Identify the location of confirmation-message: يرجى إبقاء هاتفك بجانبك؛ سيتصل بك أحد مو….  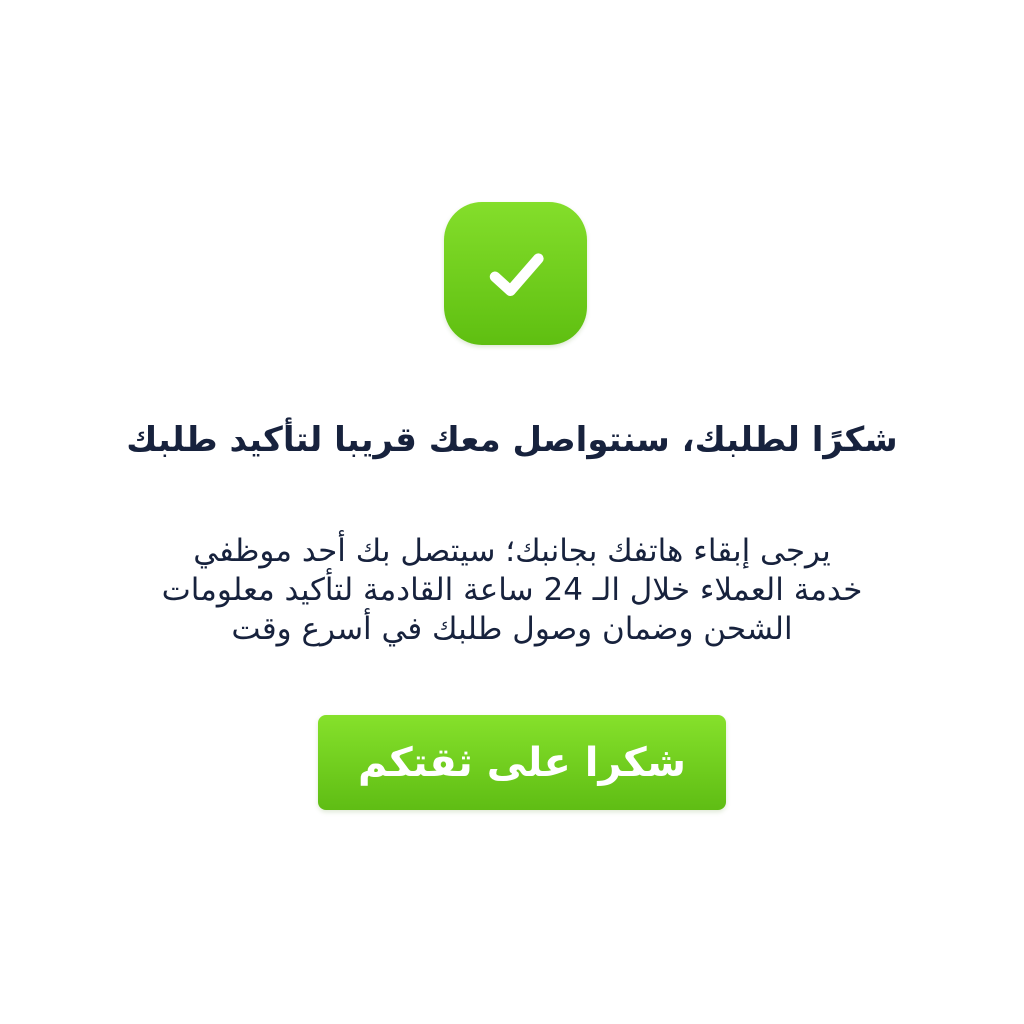
(512, 590).